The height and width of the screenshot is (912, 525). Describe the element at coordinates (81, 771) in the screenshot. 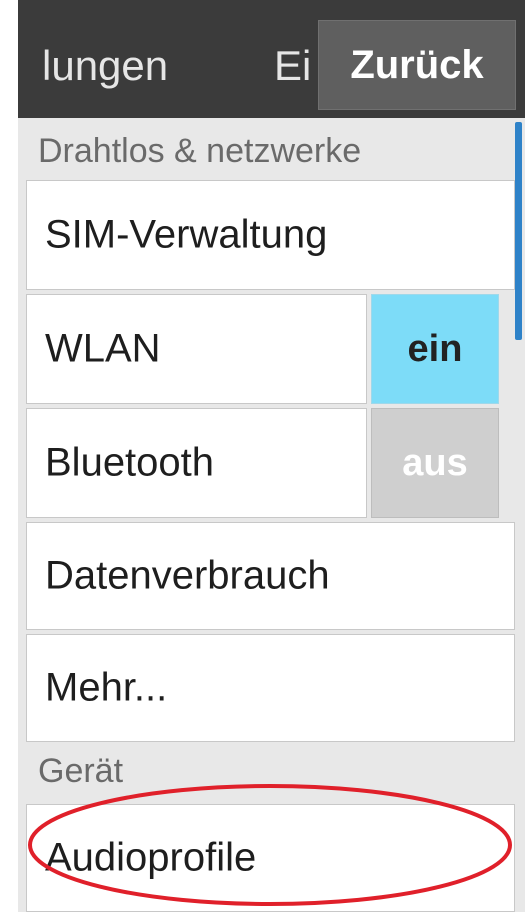

I see `section-header-device: Gerät` at that location.